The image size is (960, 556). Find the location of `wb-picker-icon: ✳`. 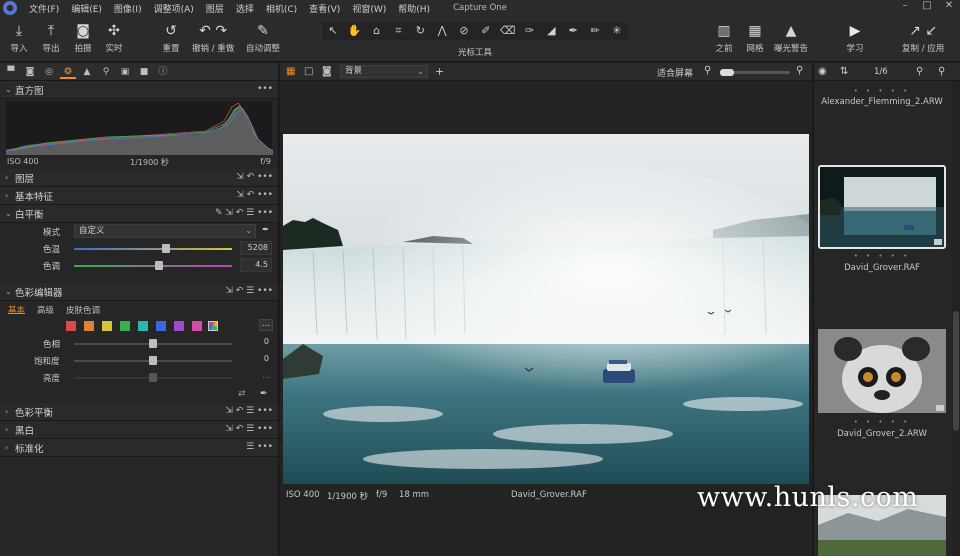

wb-picker-icon: ✳ is located at coordinates (617, 31).